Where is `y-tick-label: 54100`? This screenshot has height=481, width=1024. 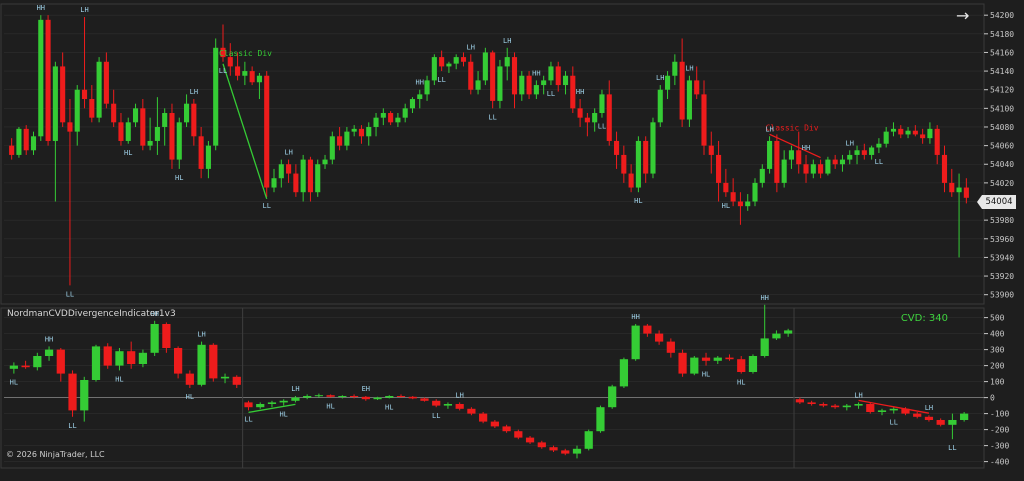
y-tick-label: 54100 is located at coordinates (1002, 108).